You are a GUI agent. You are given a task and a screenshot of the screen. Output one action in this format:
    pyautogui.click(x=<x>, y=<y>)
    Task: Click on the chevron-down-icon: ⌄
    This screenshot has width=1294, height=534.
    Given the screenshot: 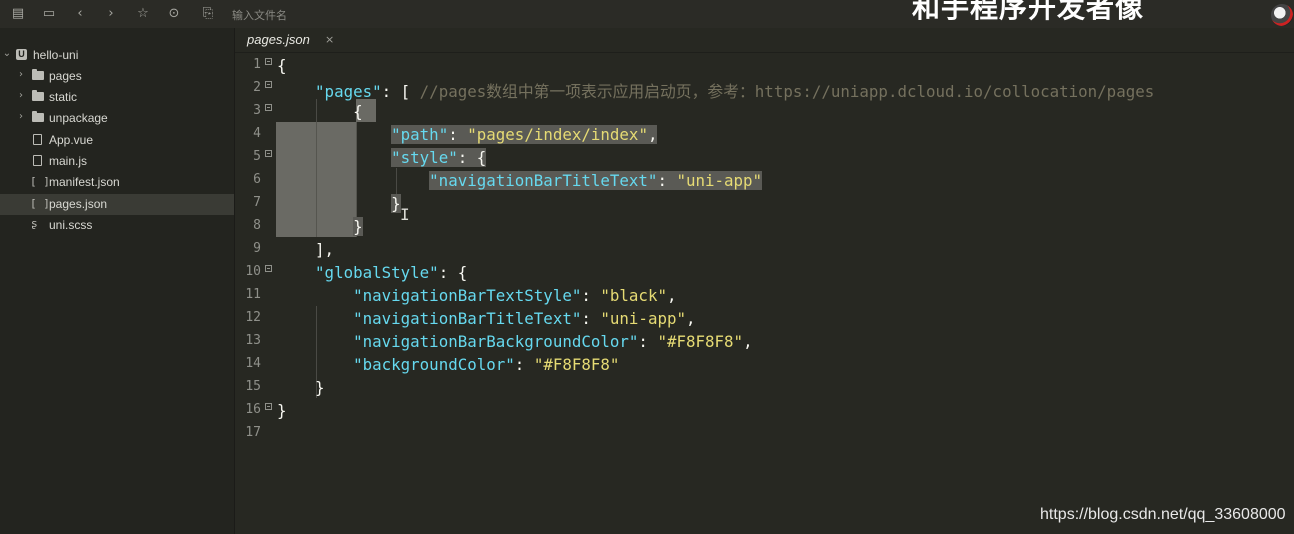 What is the action you would take?
    pyautogui.click(x=7, y=53)
    